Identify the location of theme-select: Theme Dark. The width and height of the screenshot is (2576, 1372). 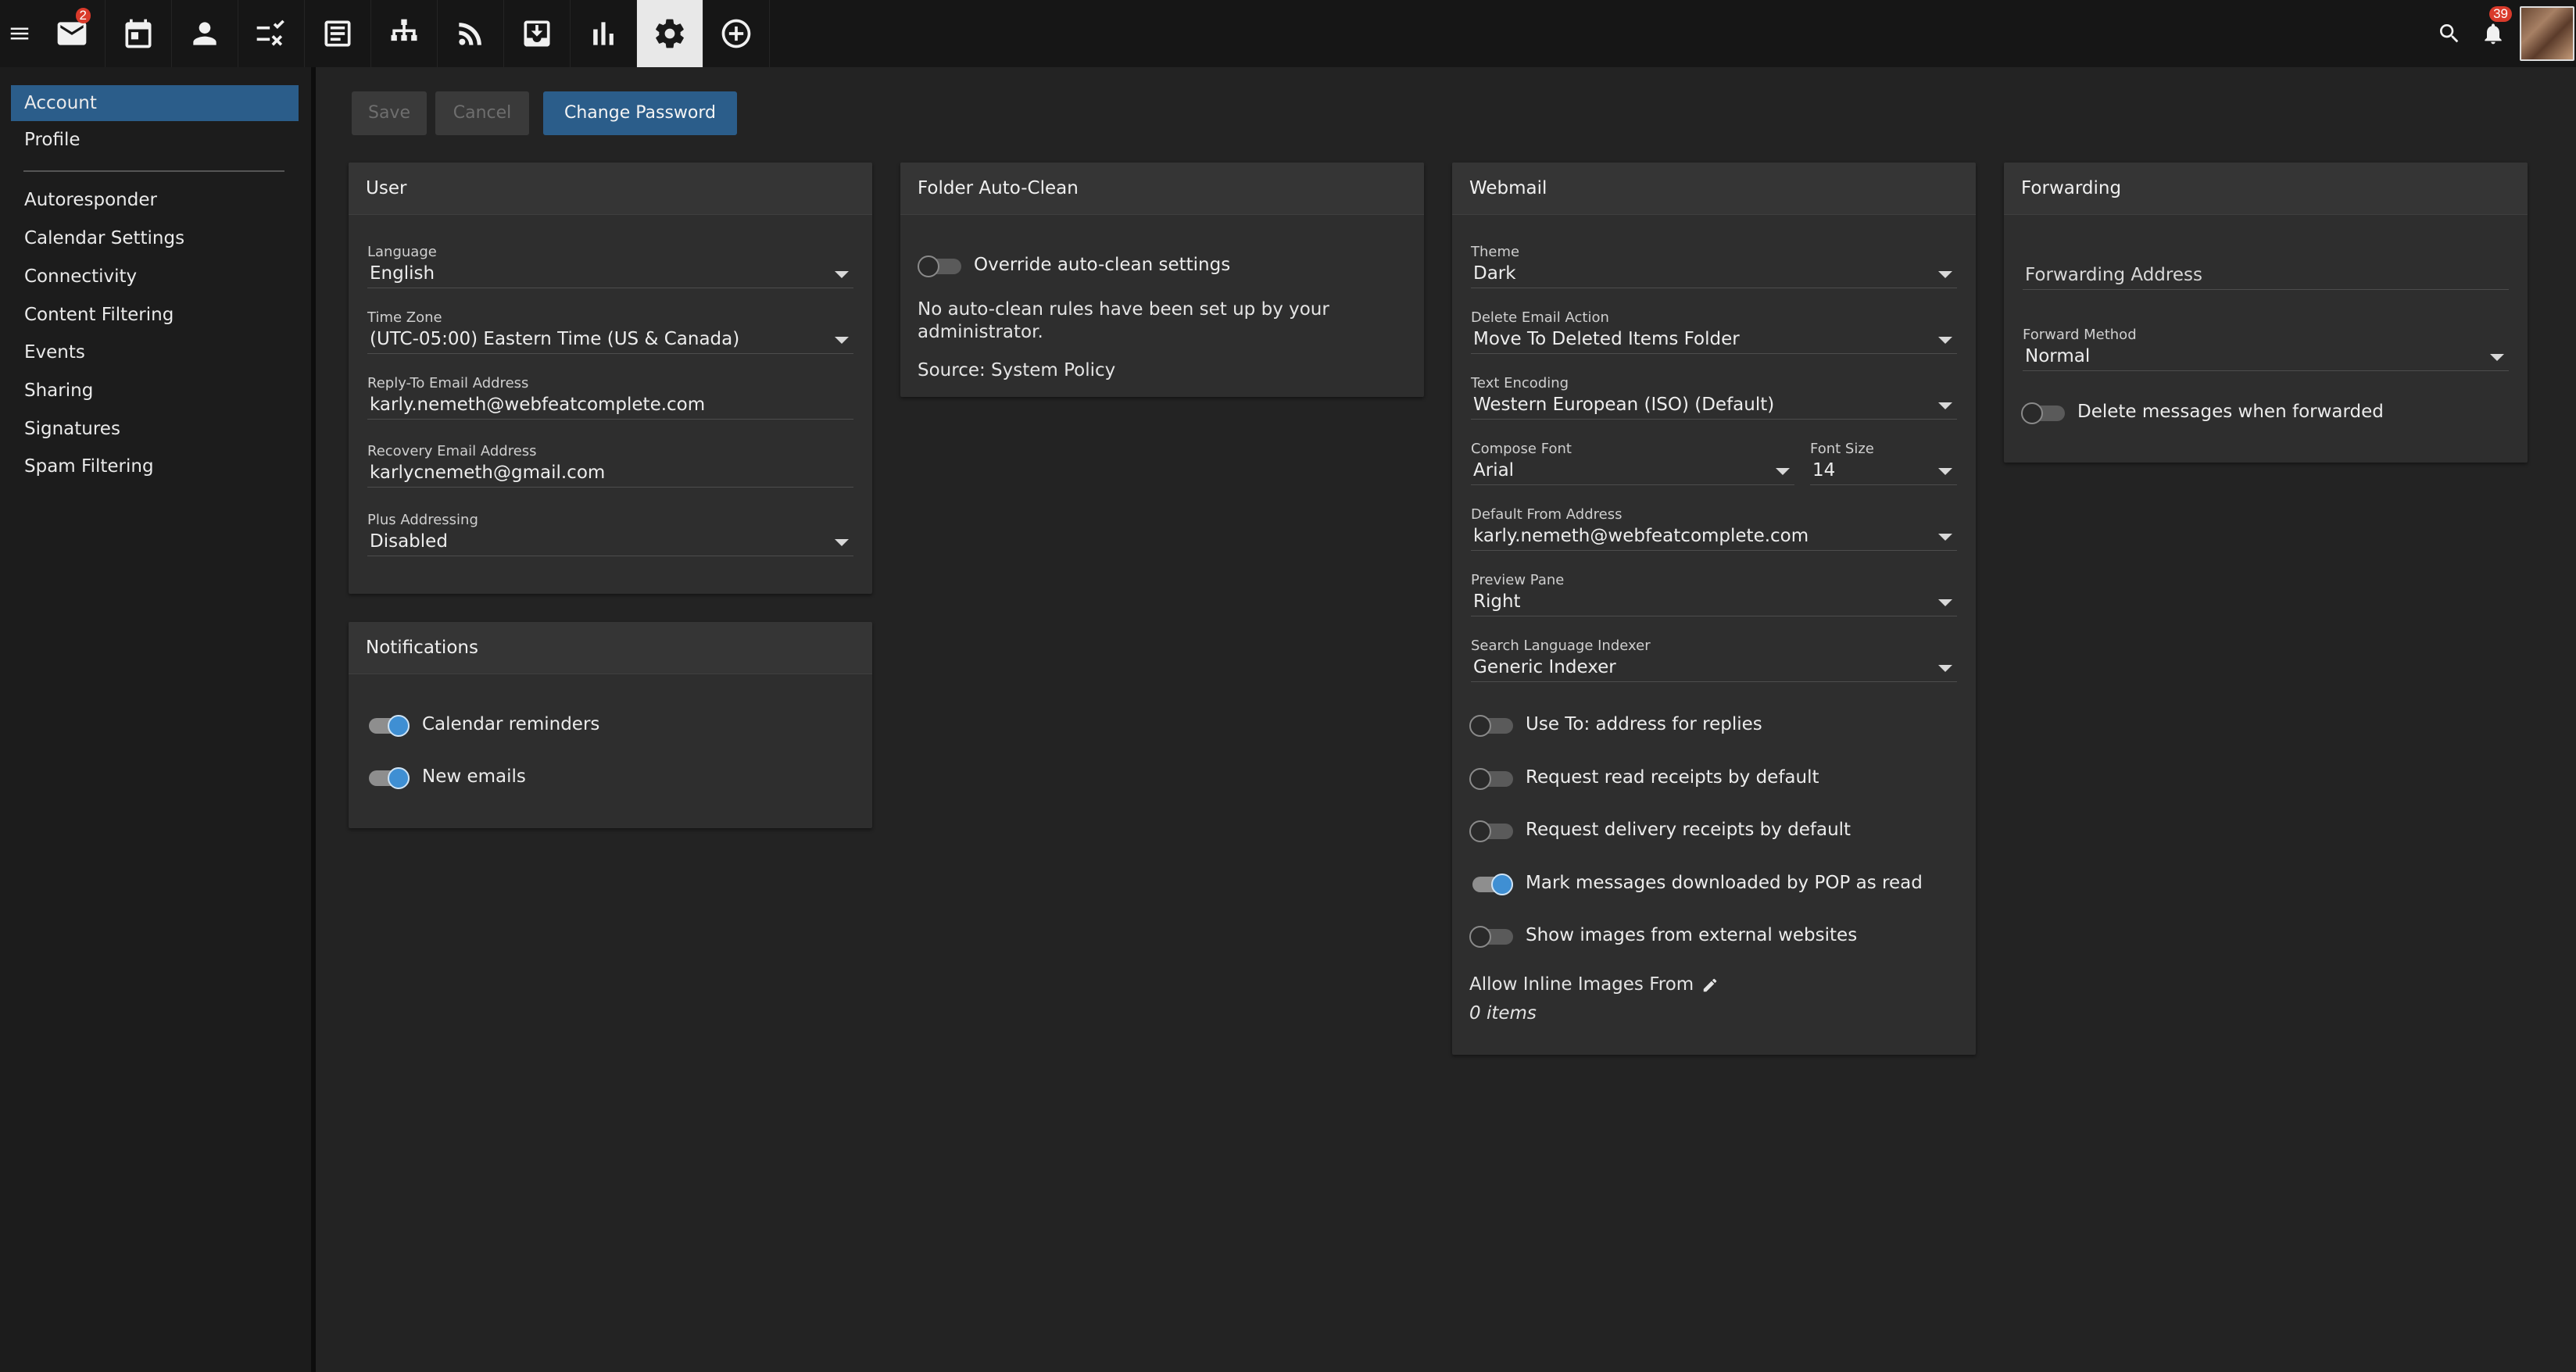
(1714, 266).